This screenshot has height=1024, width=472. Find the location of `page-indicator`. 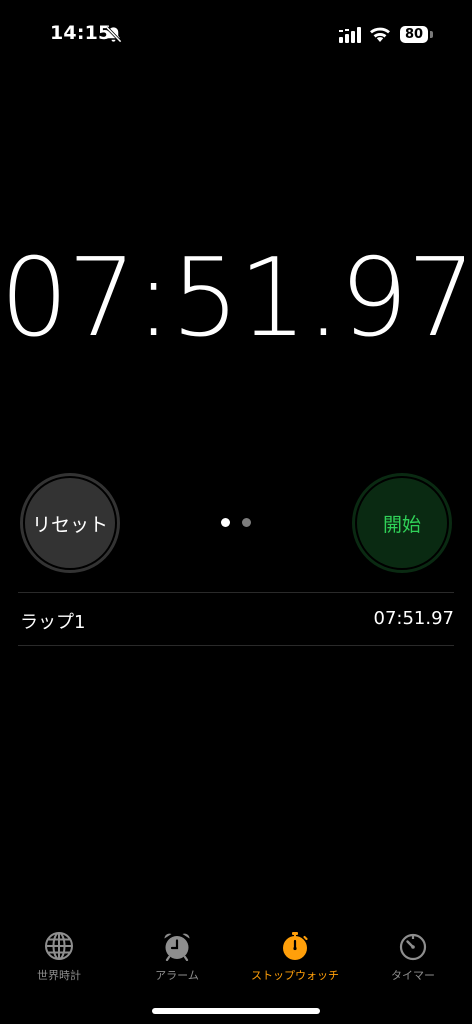

page-indicator is located at coordinates (237, 523).